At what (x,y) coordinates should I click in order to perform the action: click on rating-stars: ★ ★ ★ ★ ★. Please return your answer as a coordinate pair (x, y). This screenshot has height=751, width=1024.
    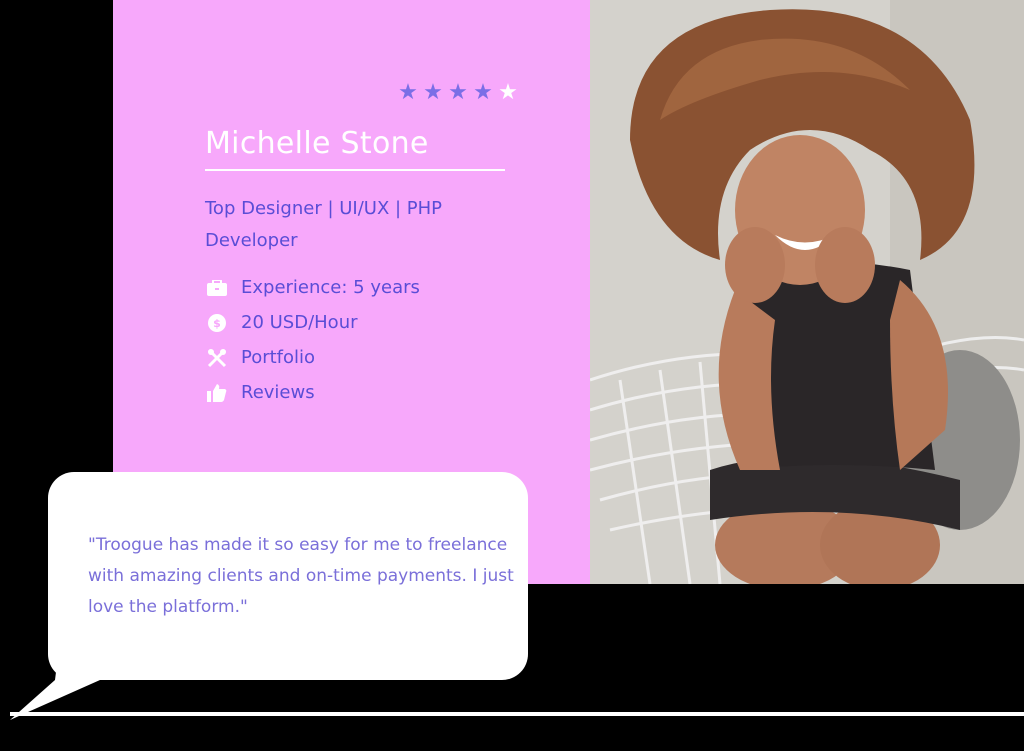
    Looking at the image, I should click on (458, 93).